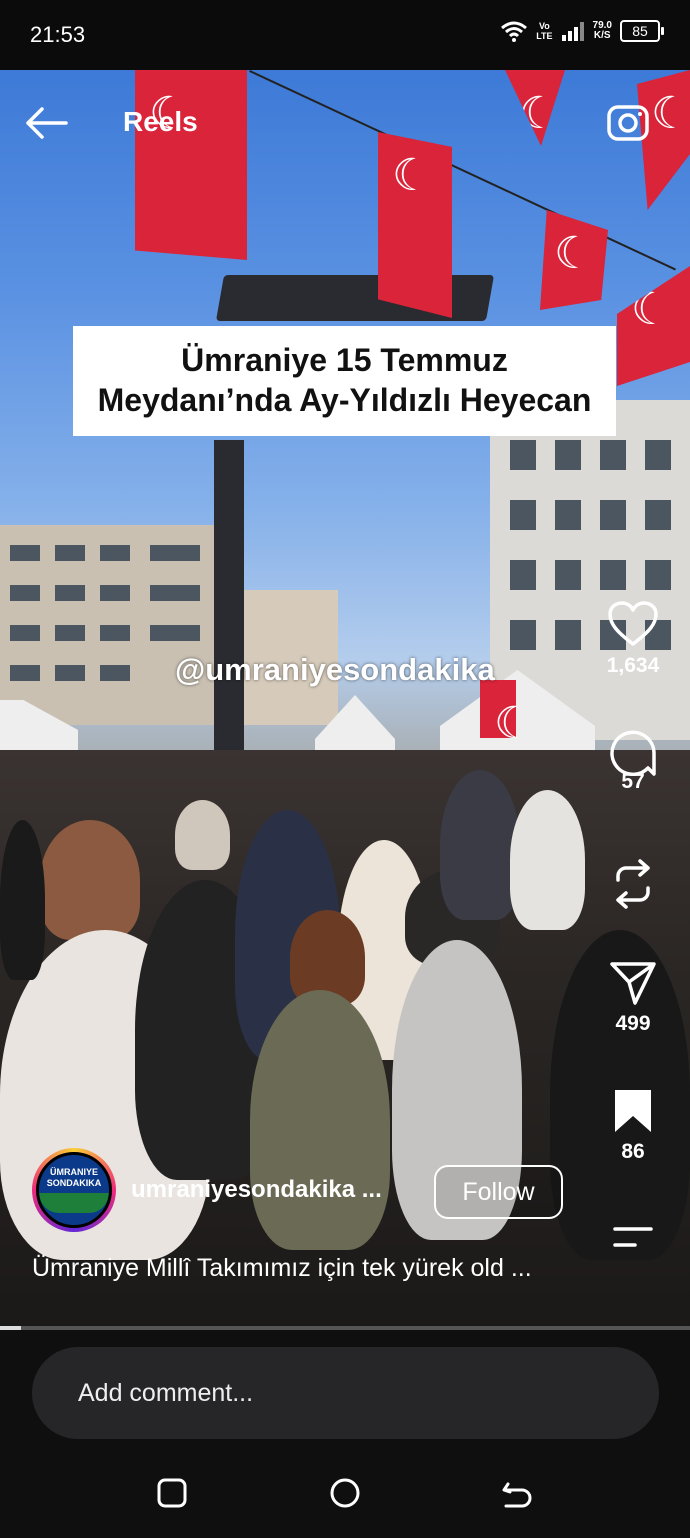  Describe the element at coordinates (514, 31) in the screenshot. I see `wifi-icon` at that location.